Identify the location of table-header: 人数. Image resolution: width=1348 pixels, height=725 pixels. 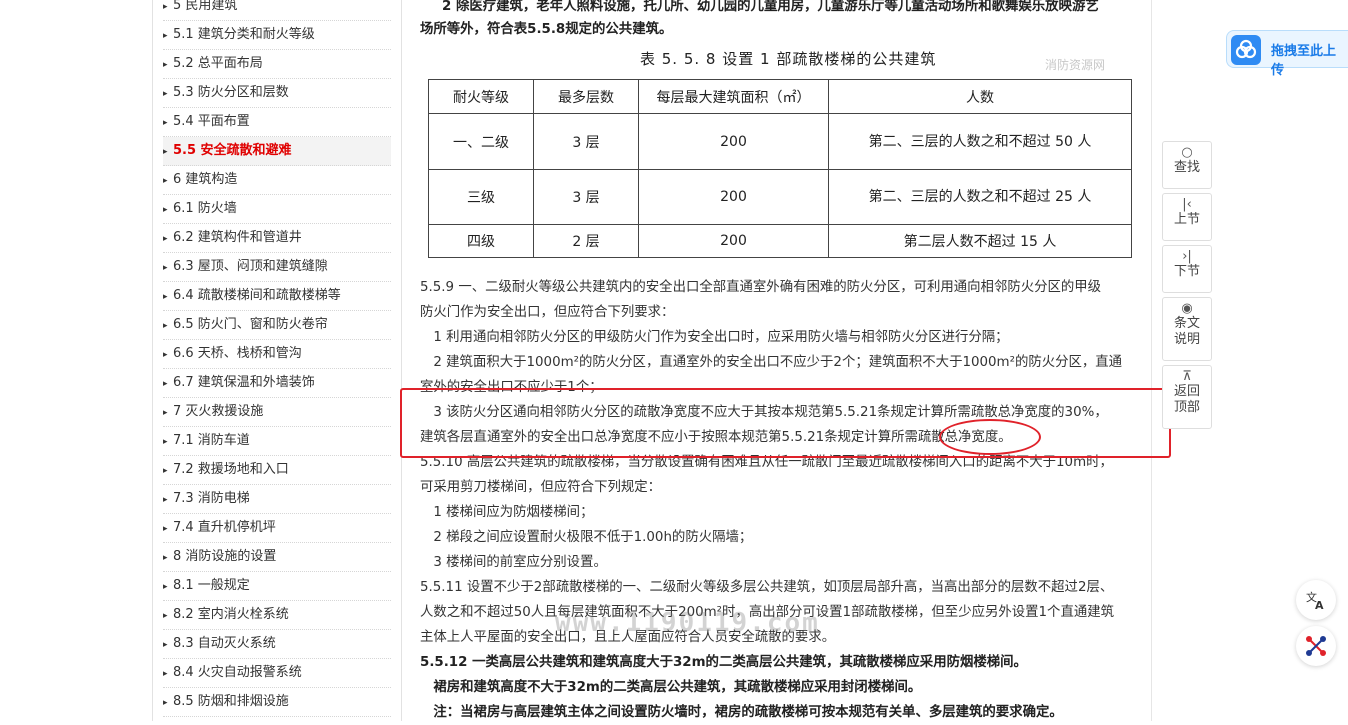
(980, 96).